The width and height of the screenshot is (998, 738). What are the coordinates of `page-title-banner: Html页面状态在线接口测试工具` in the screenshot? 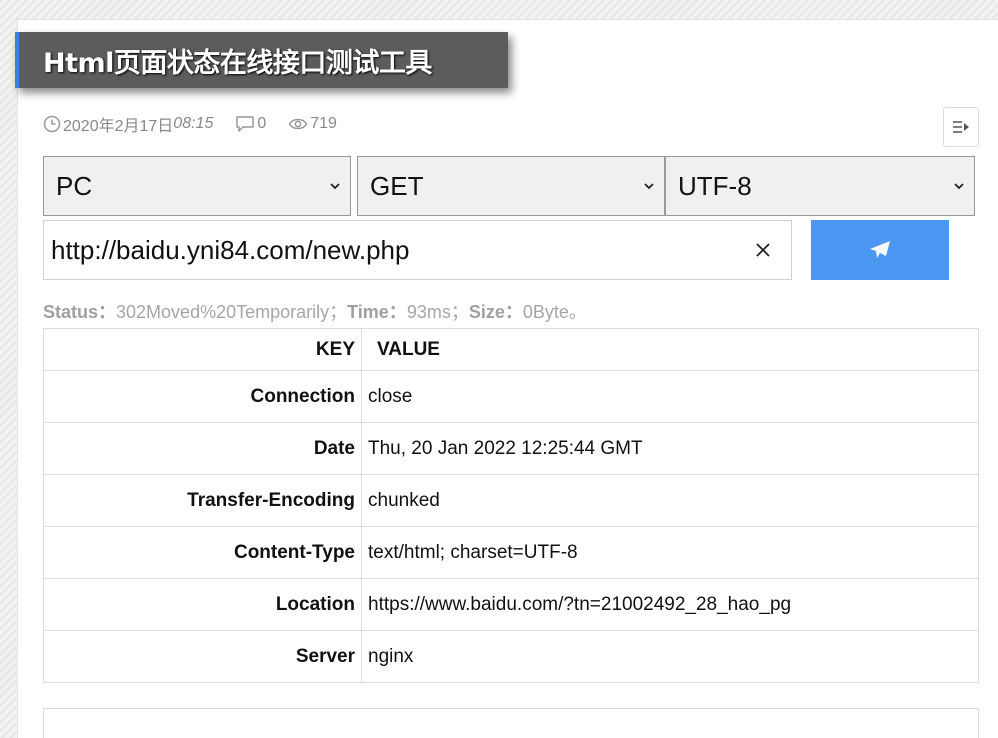 It's located at (261, 60).